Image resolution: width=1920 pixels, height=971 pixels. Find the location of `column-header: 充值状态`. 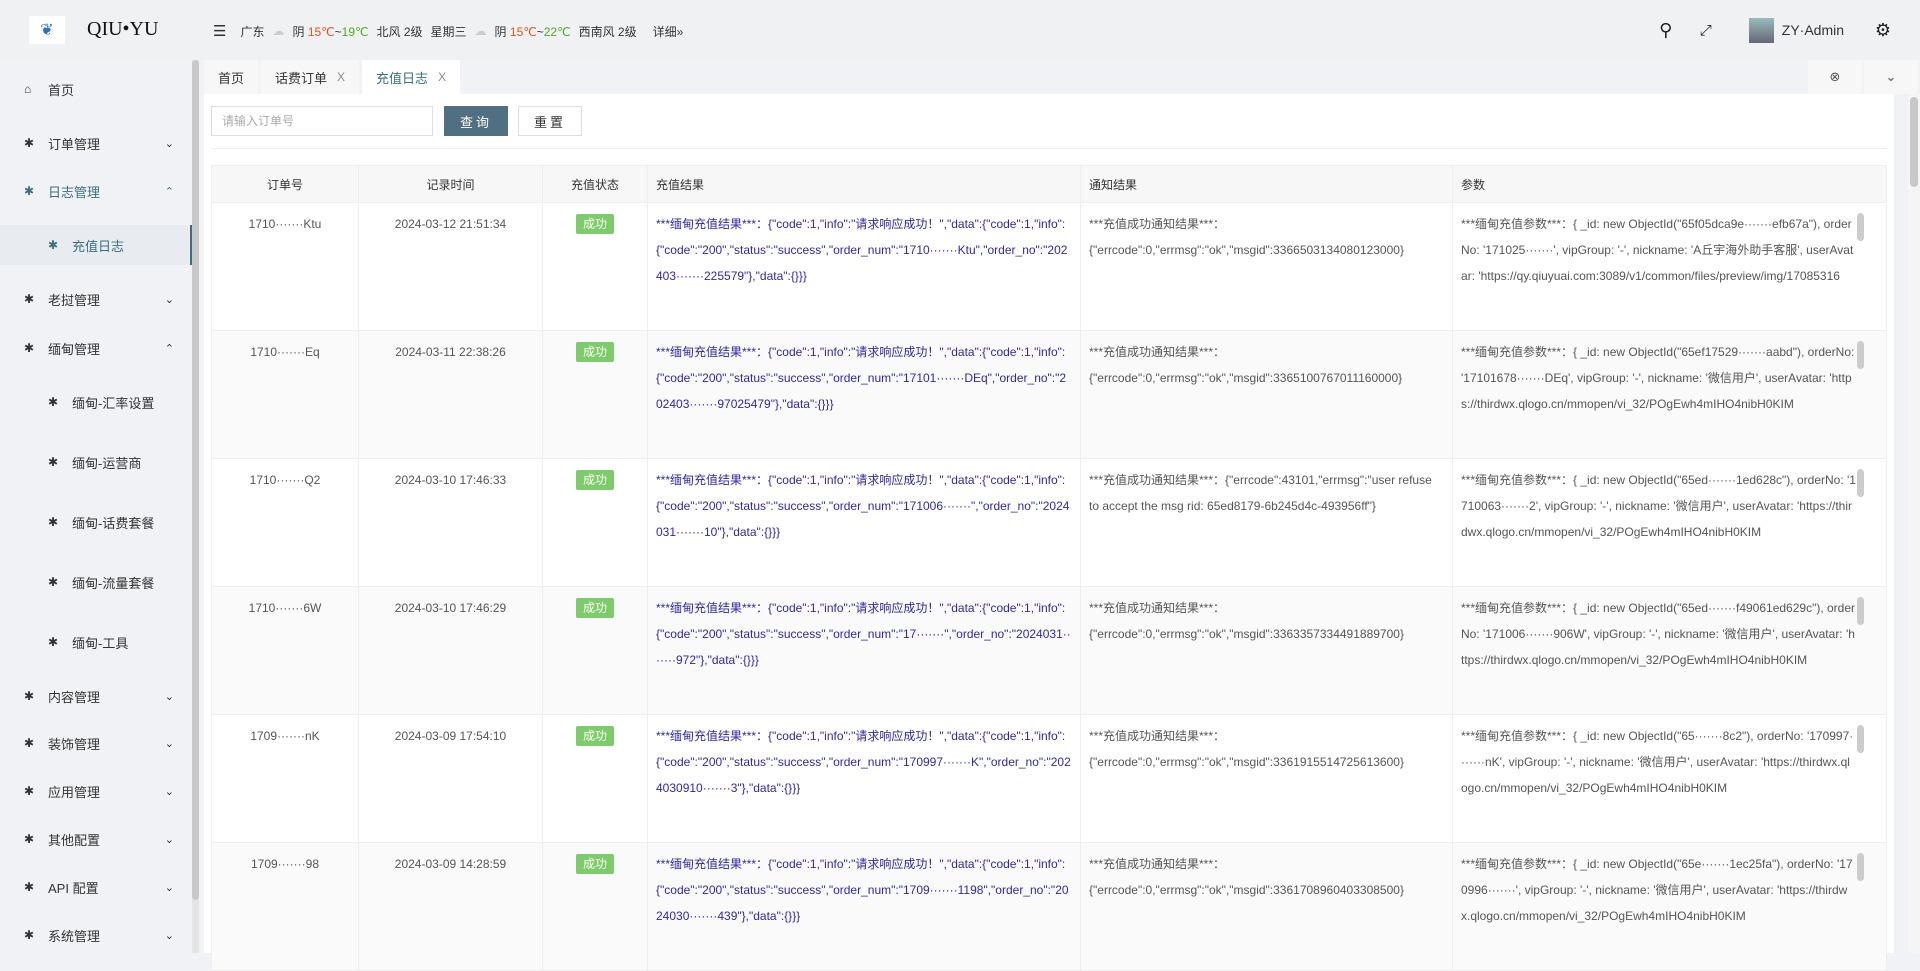

column-header: 充值状态 is located at coordinates (595, 184).